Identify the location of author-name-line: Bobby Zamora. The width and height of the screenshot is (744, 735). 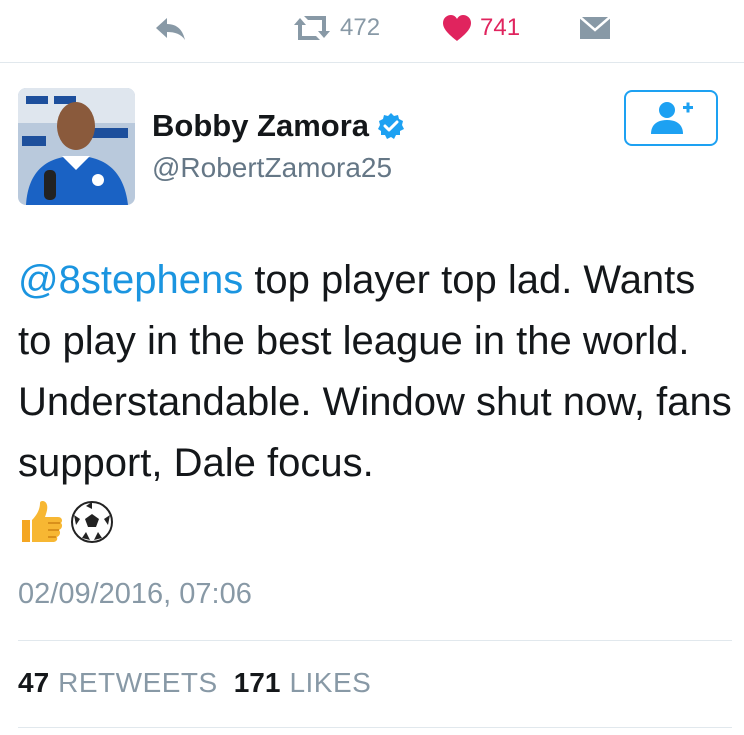
(278, 126).